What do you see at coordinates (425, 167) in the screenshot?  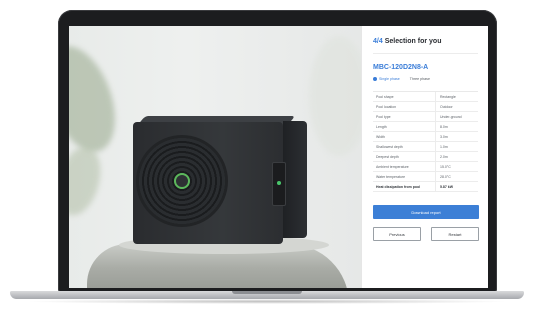 I see `spec-row: Ambient temperature 15.0°C` at bounding box center [425, 167].